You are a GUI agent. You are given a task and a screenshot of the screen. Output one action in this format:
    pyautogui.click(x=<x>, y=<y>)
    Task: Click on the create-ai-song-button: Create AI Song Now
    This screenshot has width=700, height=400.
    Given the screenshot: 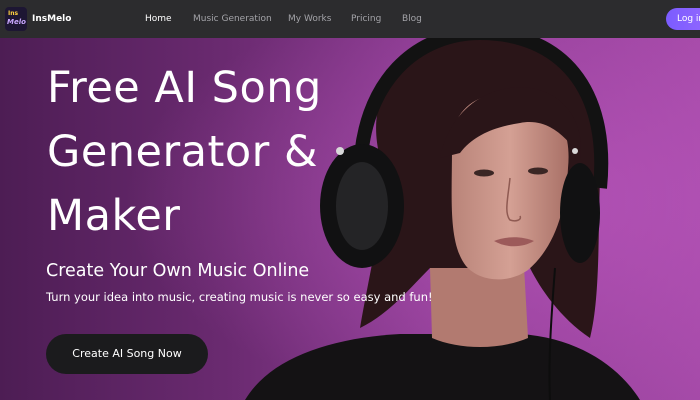 What is the action you would take?
    pyautogui.click(x=127, y=354)
    